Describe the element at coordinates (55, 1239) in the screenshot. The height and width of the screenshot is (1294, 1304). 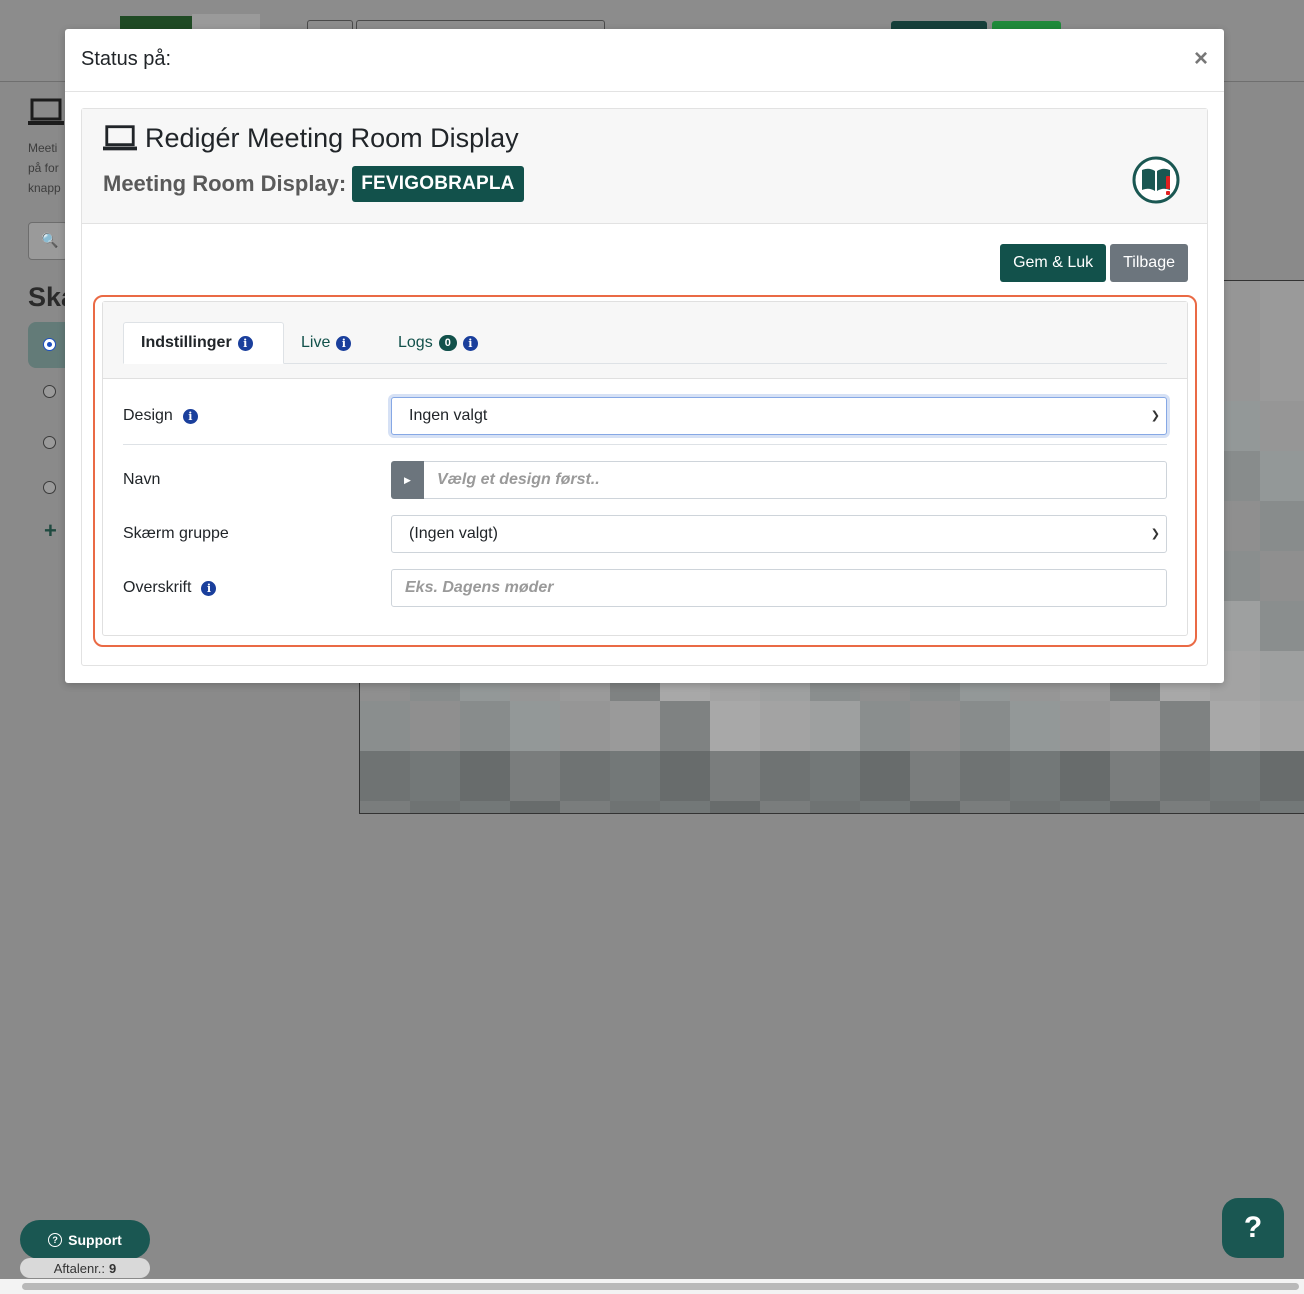
I see `question-circle-icon: ?` at that location.